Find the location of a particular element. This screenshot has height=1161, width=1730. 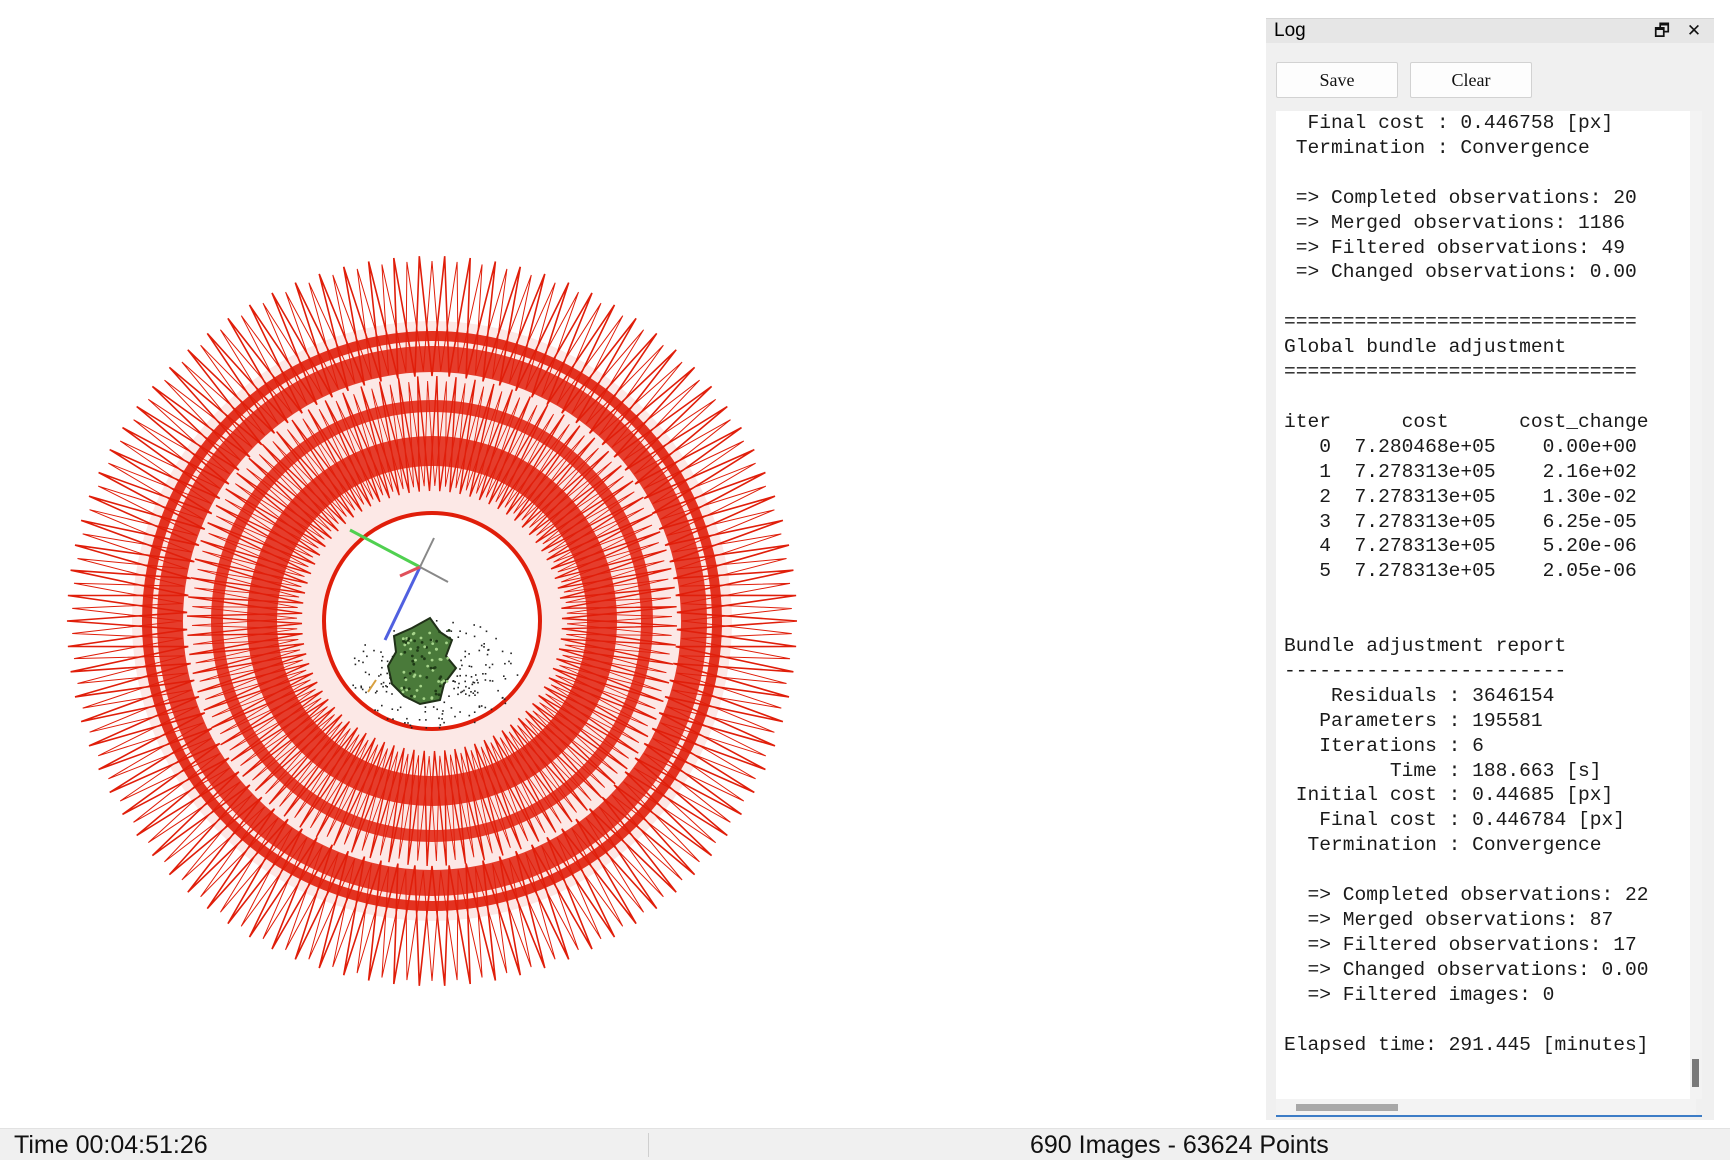

horizontal-scrollbar is located at coordinates (1486, 1107).